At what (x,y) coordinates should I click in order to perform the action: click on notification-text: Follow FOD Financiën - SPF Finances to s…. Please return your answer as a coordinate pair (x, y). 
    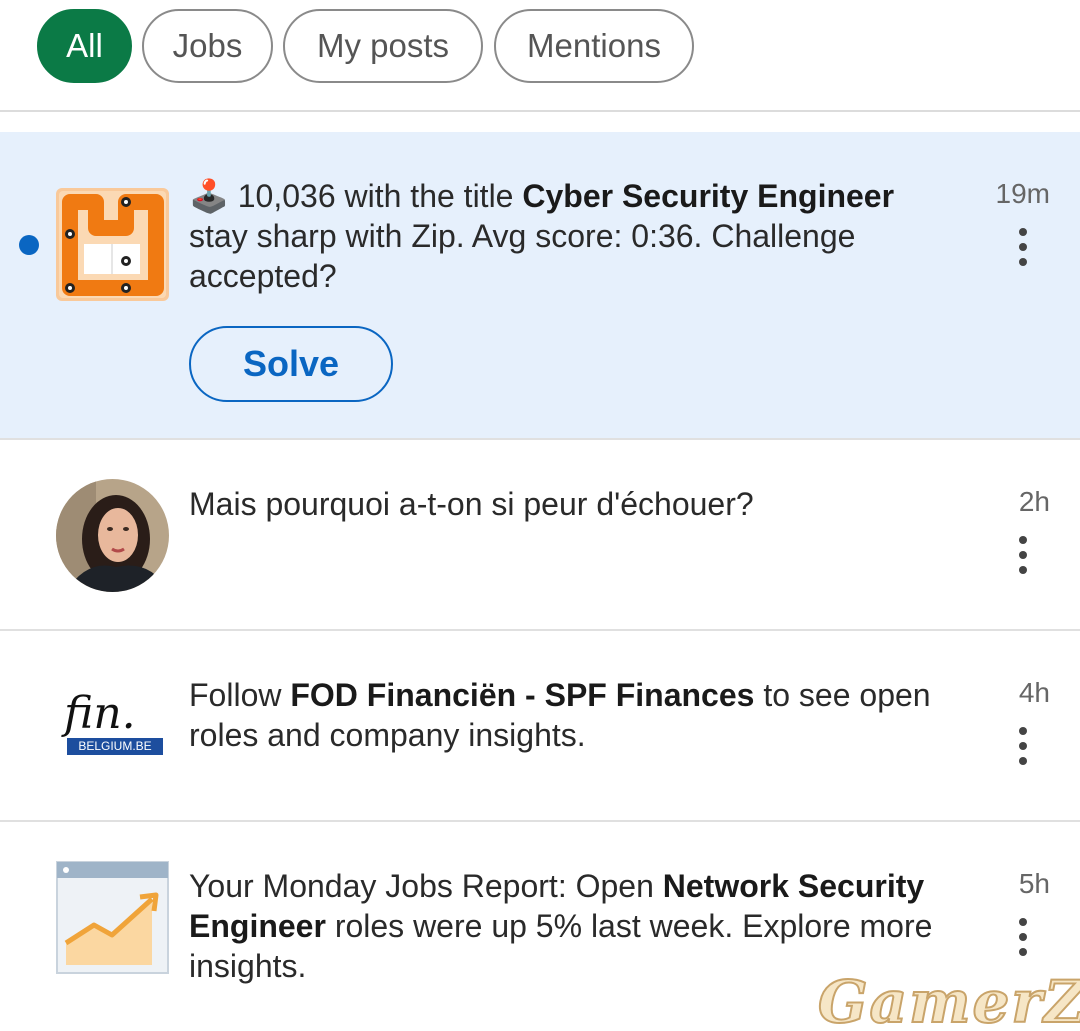
    Looking at the image, I should click on (560, 715).